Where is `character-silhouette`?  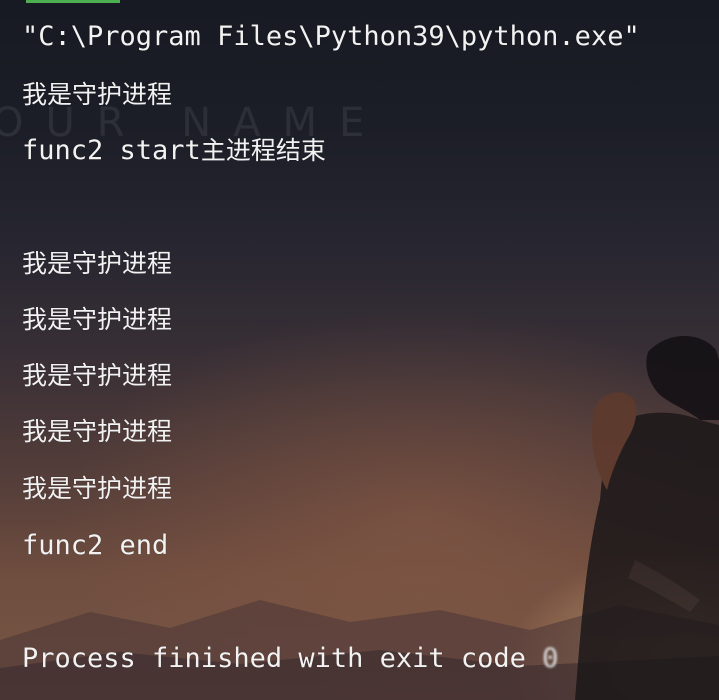 character-silhouette is located at coordinates (647, 518).